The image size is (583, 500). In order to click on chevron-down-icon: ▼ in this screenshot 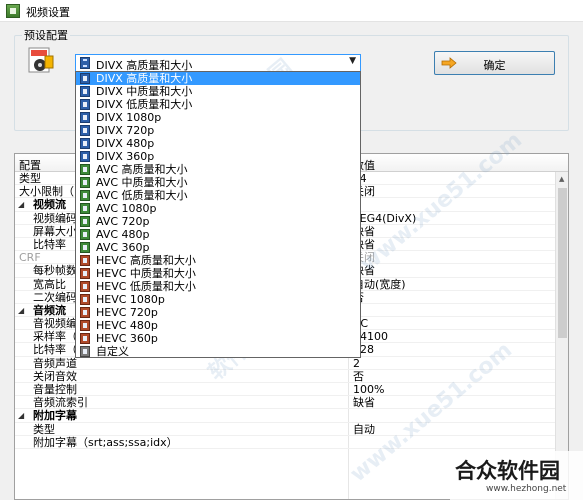, I will do `click(352, 61)`.